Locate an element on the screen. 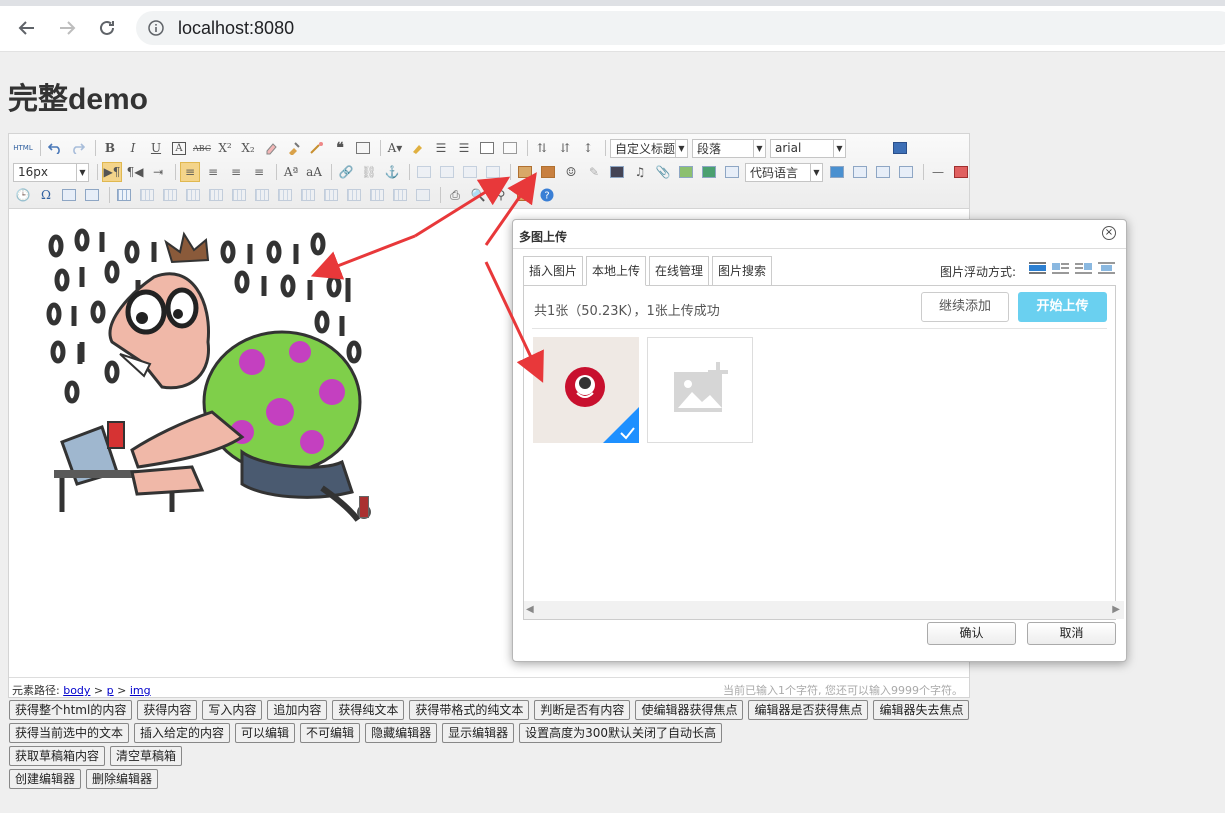  float-left-icon is located at coordinates (1060, 268).